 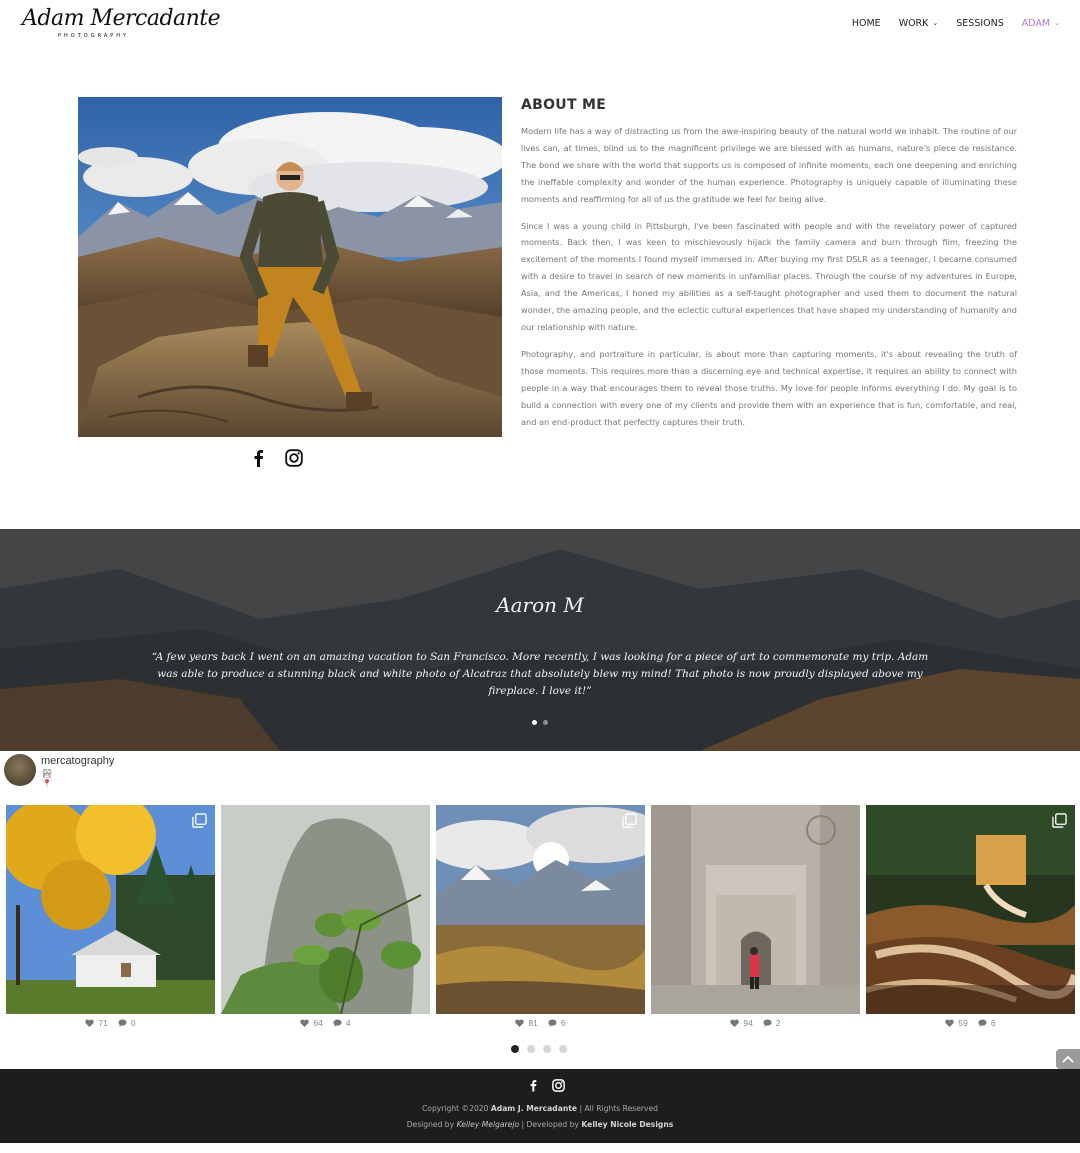 What do you see at coordinates (110, 1023) in the screenshot?
I see `post-stats: 71 0` at bounding box center [110, 1023].